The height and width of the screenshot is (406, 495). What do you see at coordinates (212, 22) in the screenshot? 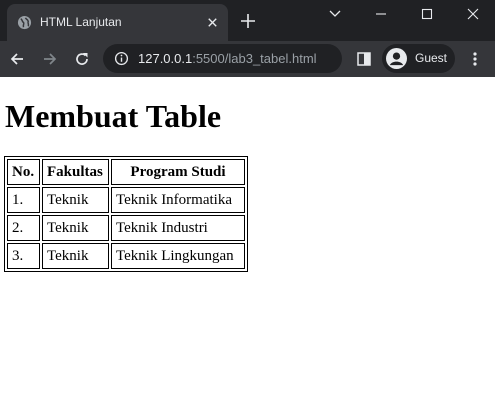
I see `close-tab-icon` at bounding box center [212, 22].